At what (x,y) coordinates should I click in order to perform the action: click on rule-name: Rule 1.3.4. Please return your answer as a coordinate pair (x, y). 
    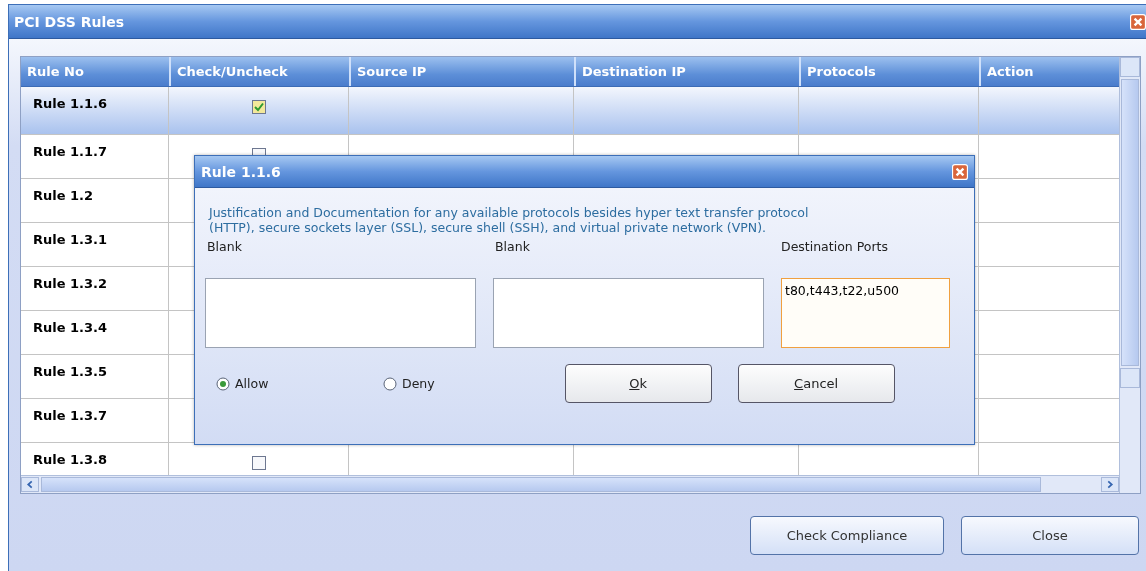
    Looking at the image, I should click on (70, 327).